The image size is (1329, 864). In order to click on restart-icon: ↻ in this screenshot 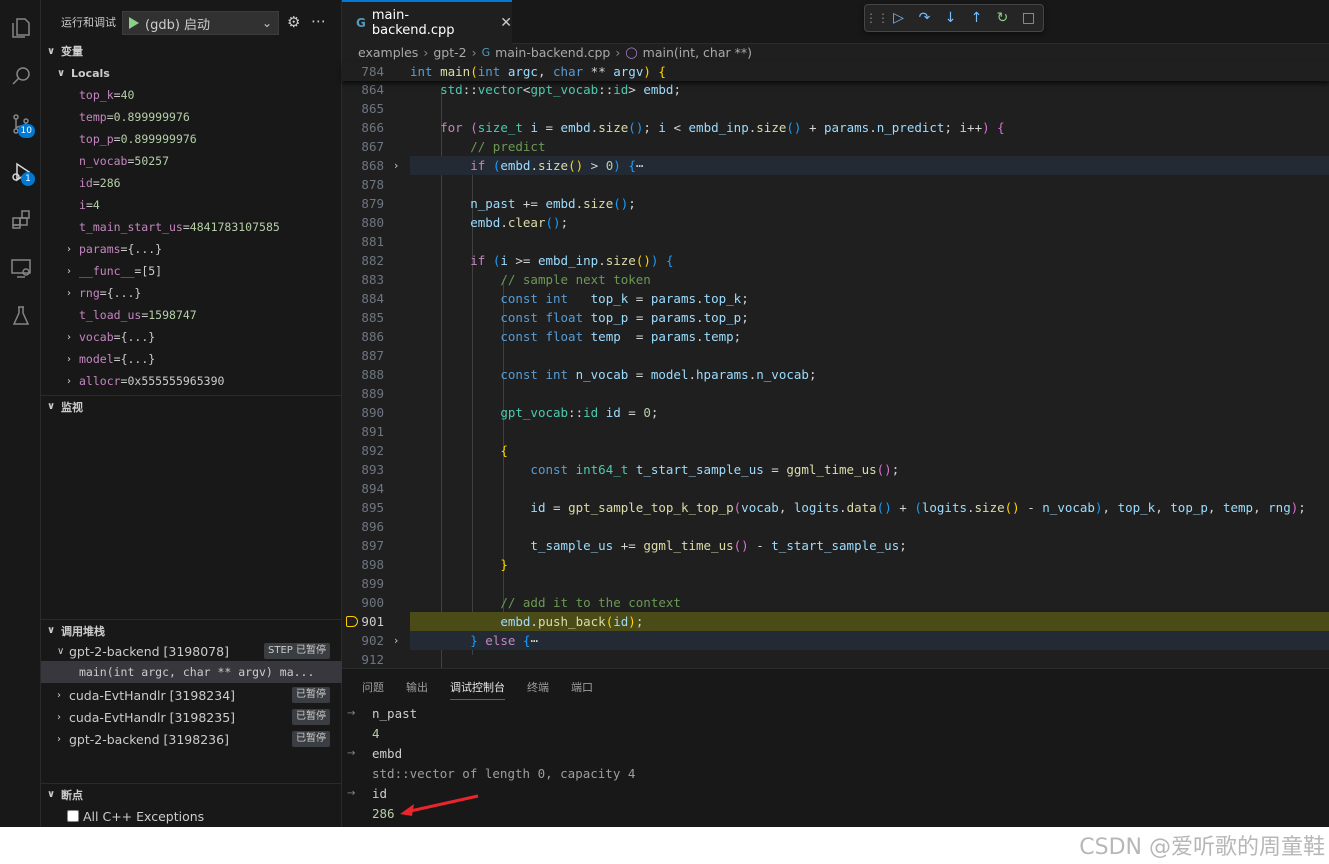, I will do `click(1002, 18)`.